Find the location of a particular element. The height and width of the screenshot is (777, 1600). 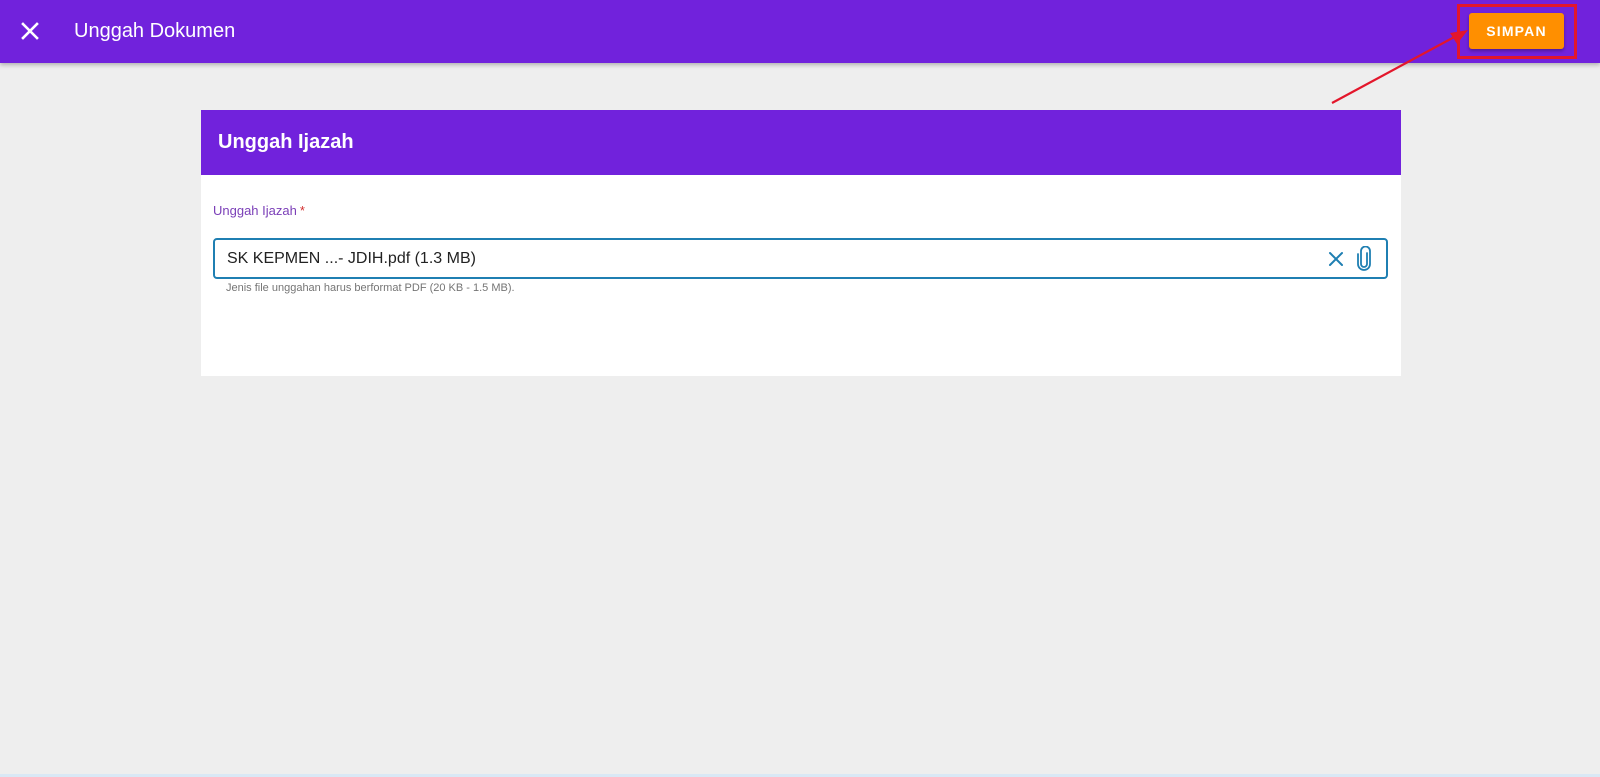

upload-field-label: Unggah Ijazah * is located at coordinates (259, 210).